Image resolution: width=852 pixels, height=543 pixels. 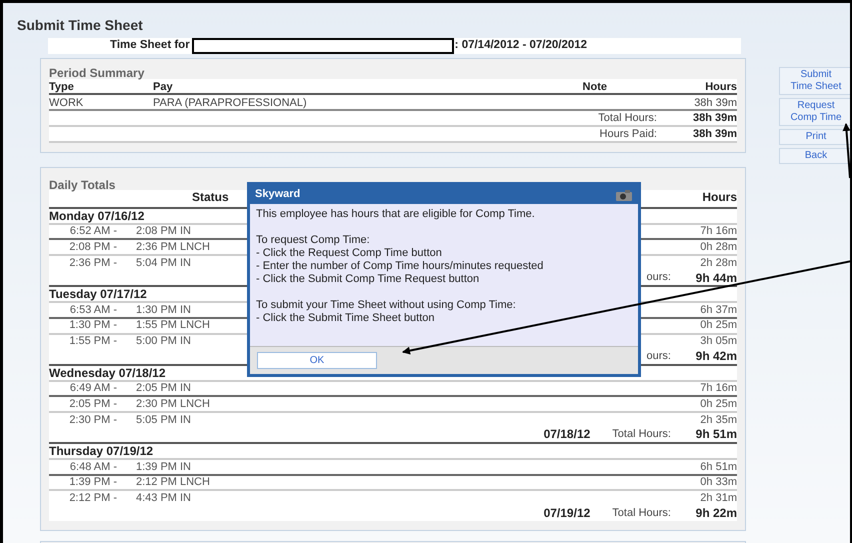 What do you see at coordinates (156, 482) in the screenshot?
I see `time-end: 2:12 PM` at bounding box center [156, 482].